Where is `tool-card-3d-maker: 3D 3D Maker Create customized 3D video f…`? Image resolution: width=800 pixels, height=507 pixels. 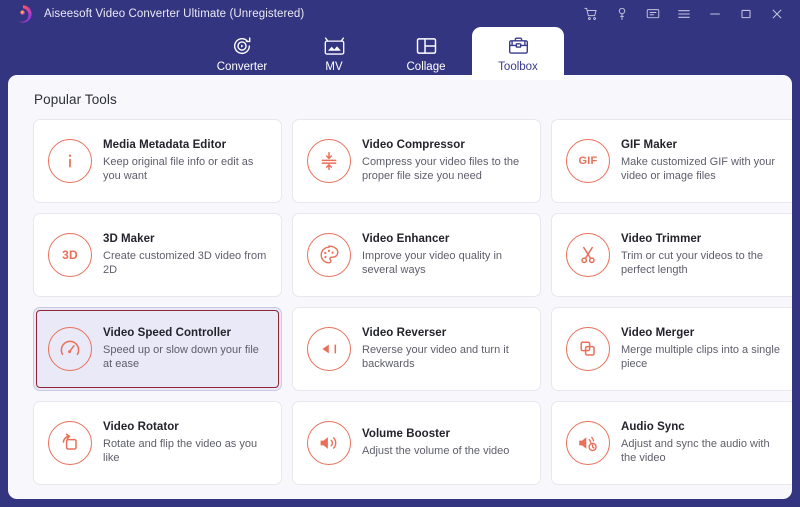
tool-card-3d-maker: 3D 3D Maker Create customized 3D video f… is located at coordinates (157, 255).